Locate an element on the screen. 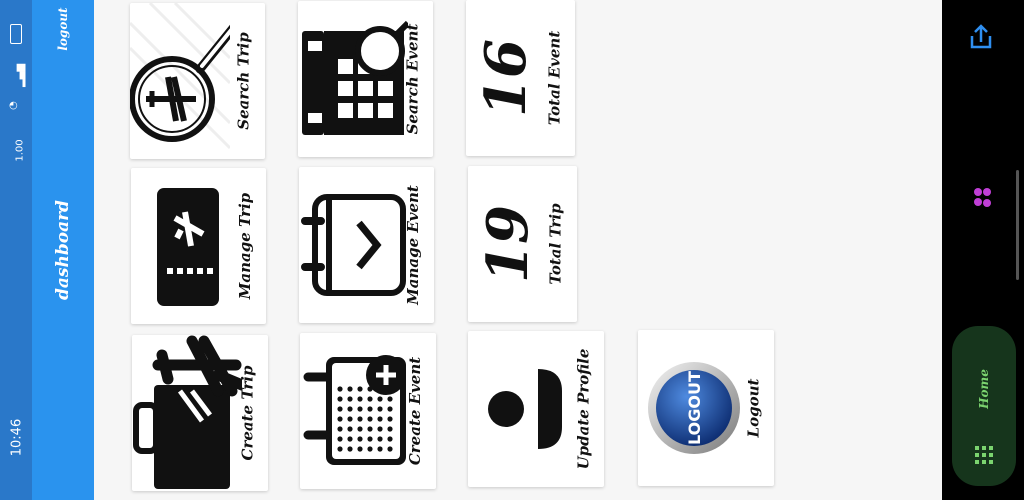  app-icon is located at coordinates (983, 198).